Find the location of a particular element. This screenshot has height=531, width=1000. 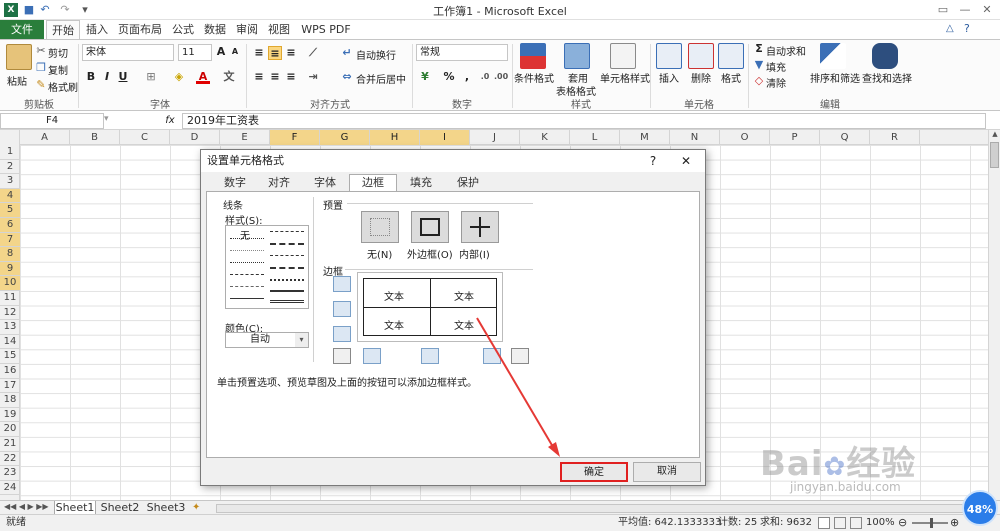

status-ready: 就绪 is located at coordinates (16, 522).